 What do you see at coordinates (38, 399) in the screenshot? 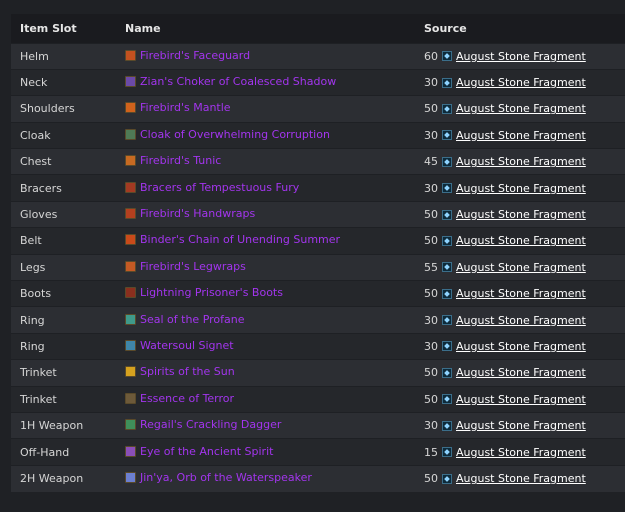
I see `item-slot-label: Trinket` at bounding box center [38, 399].